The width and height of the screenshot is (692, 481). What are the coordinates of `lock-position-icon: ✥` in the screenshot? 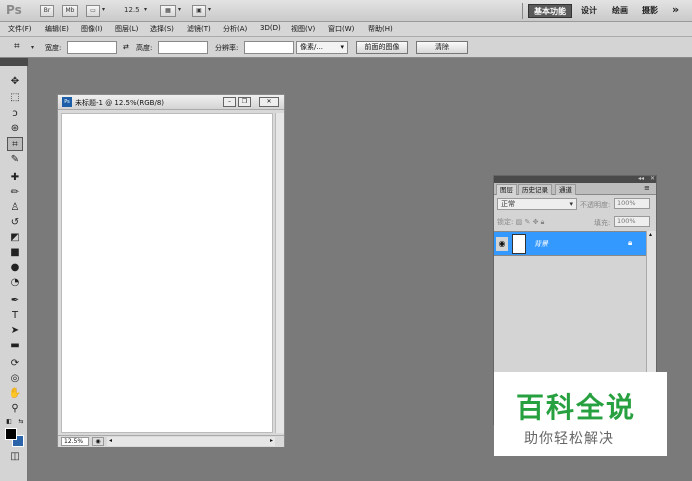 It's located at (536, 222).